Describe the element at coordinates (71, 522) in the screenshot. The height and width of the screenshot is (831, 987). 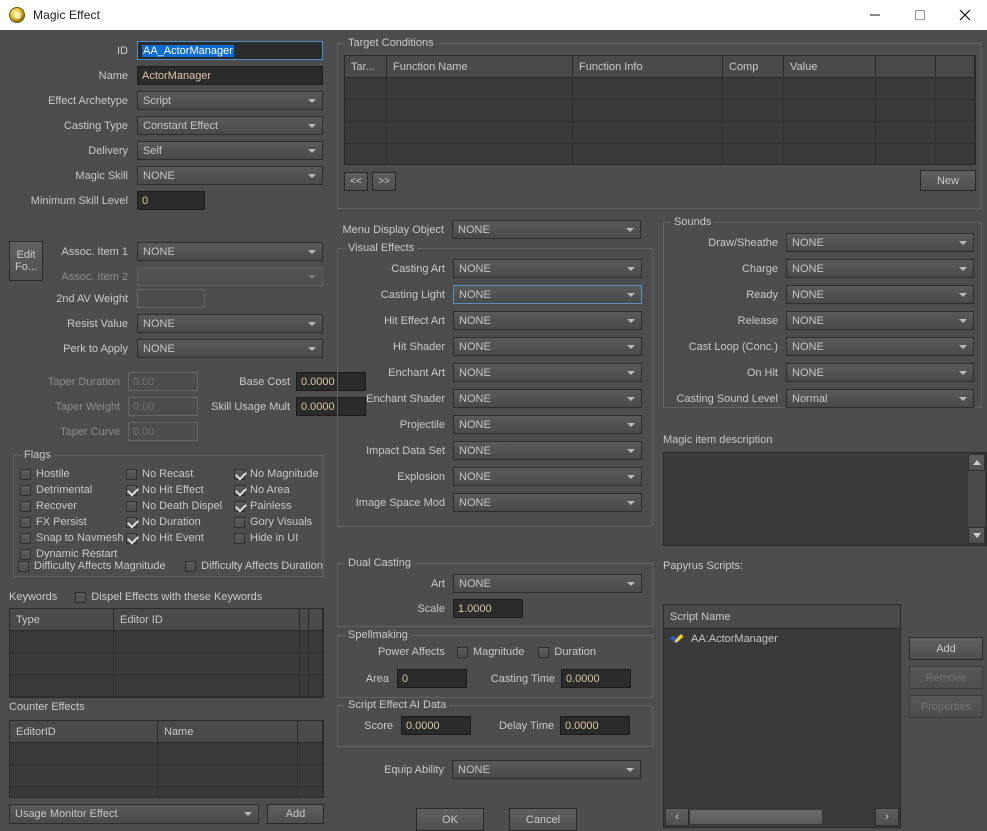
I see `flag-fx-persist: FX Persist` at that location.